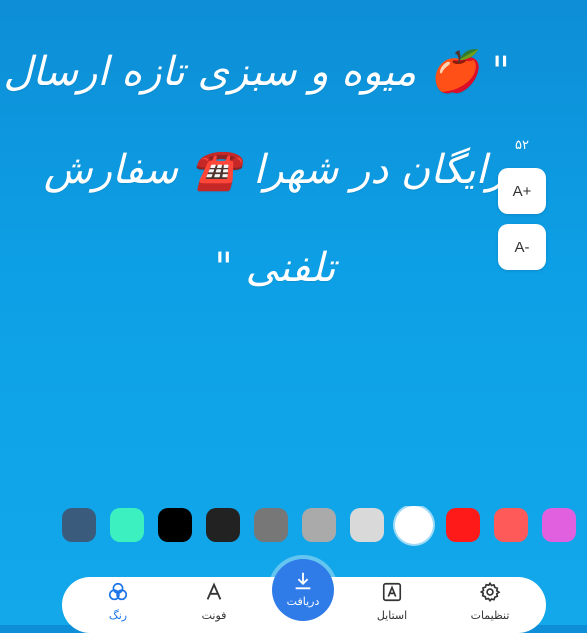 This screenshot has width=587, height=633. What do you see at coordinates (522, 191) in the screenshot?
I see `increase-font-button: A+` at bounding box center [522, 191].